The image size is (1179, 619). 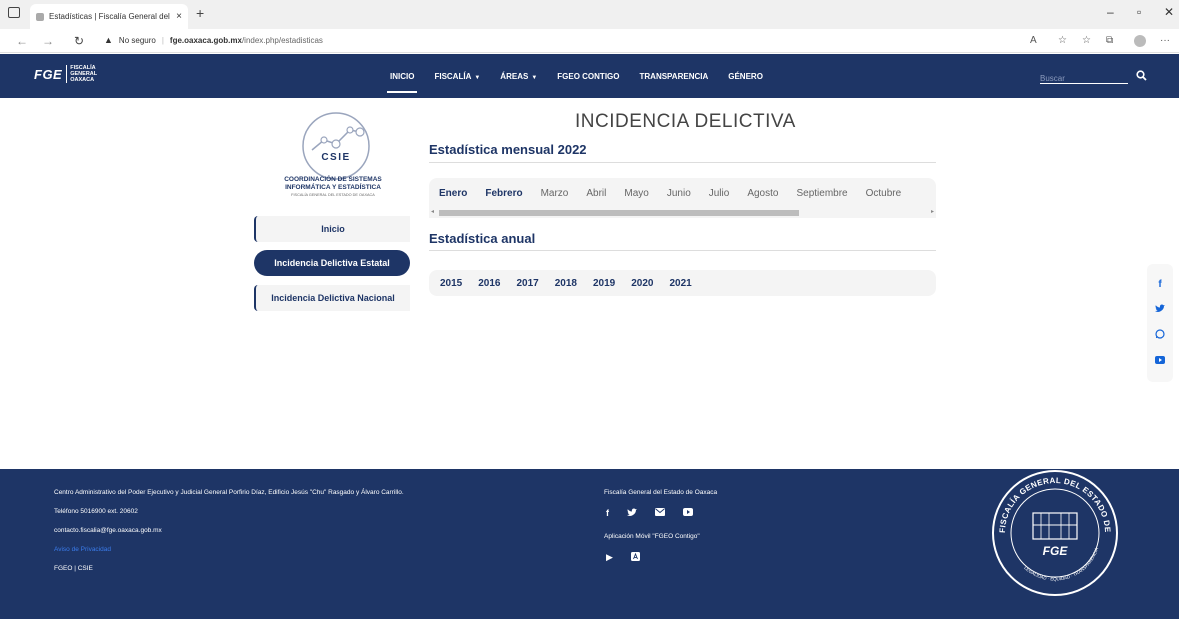 I want to click on favorites-list-icon: ☆, so click(x=1086, y=40).